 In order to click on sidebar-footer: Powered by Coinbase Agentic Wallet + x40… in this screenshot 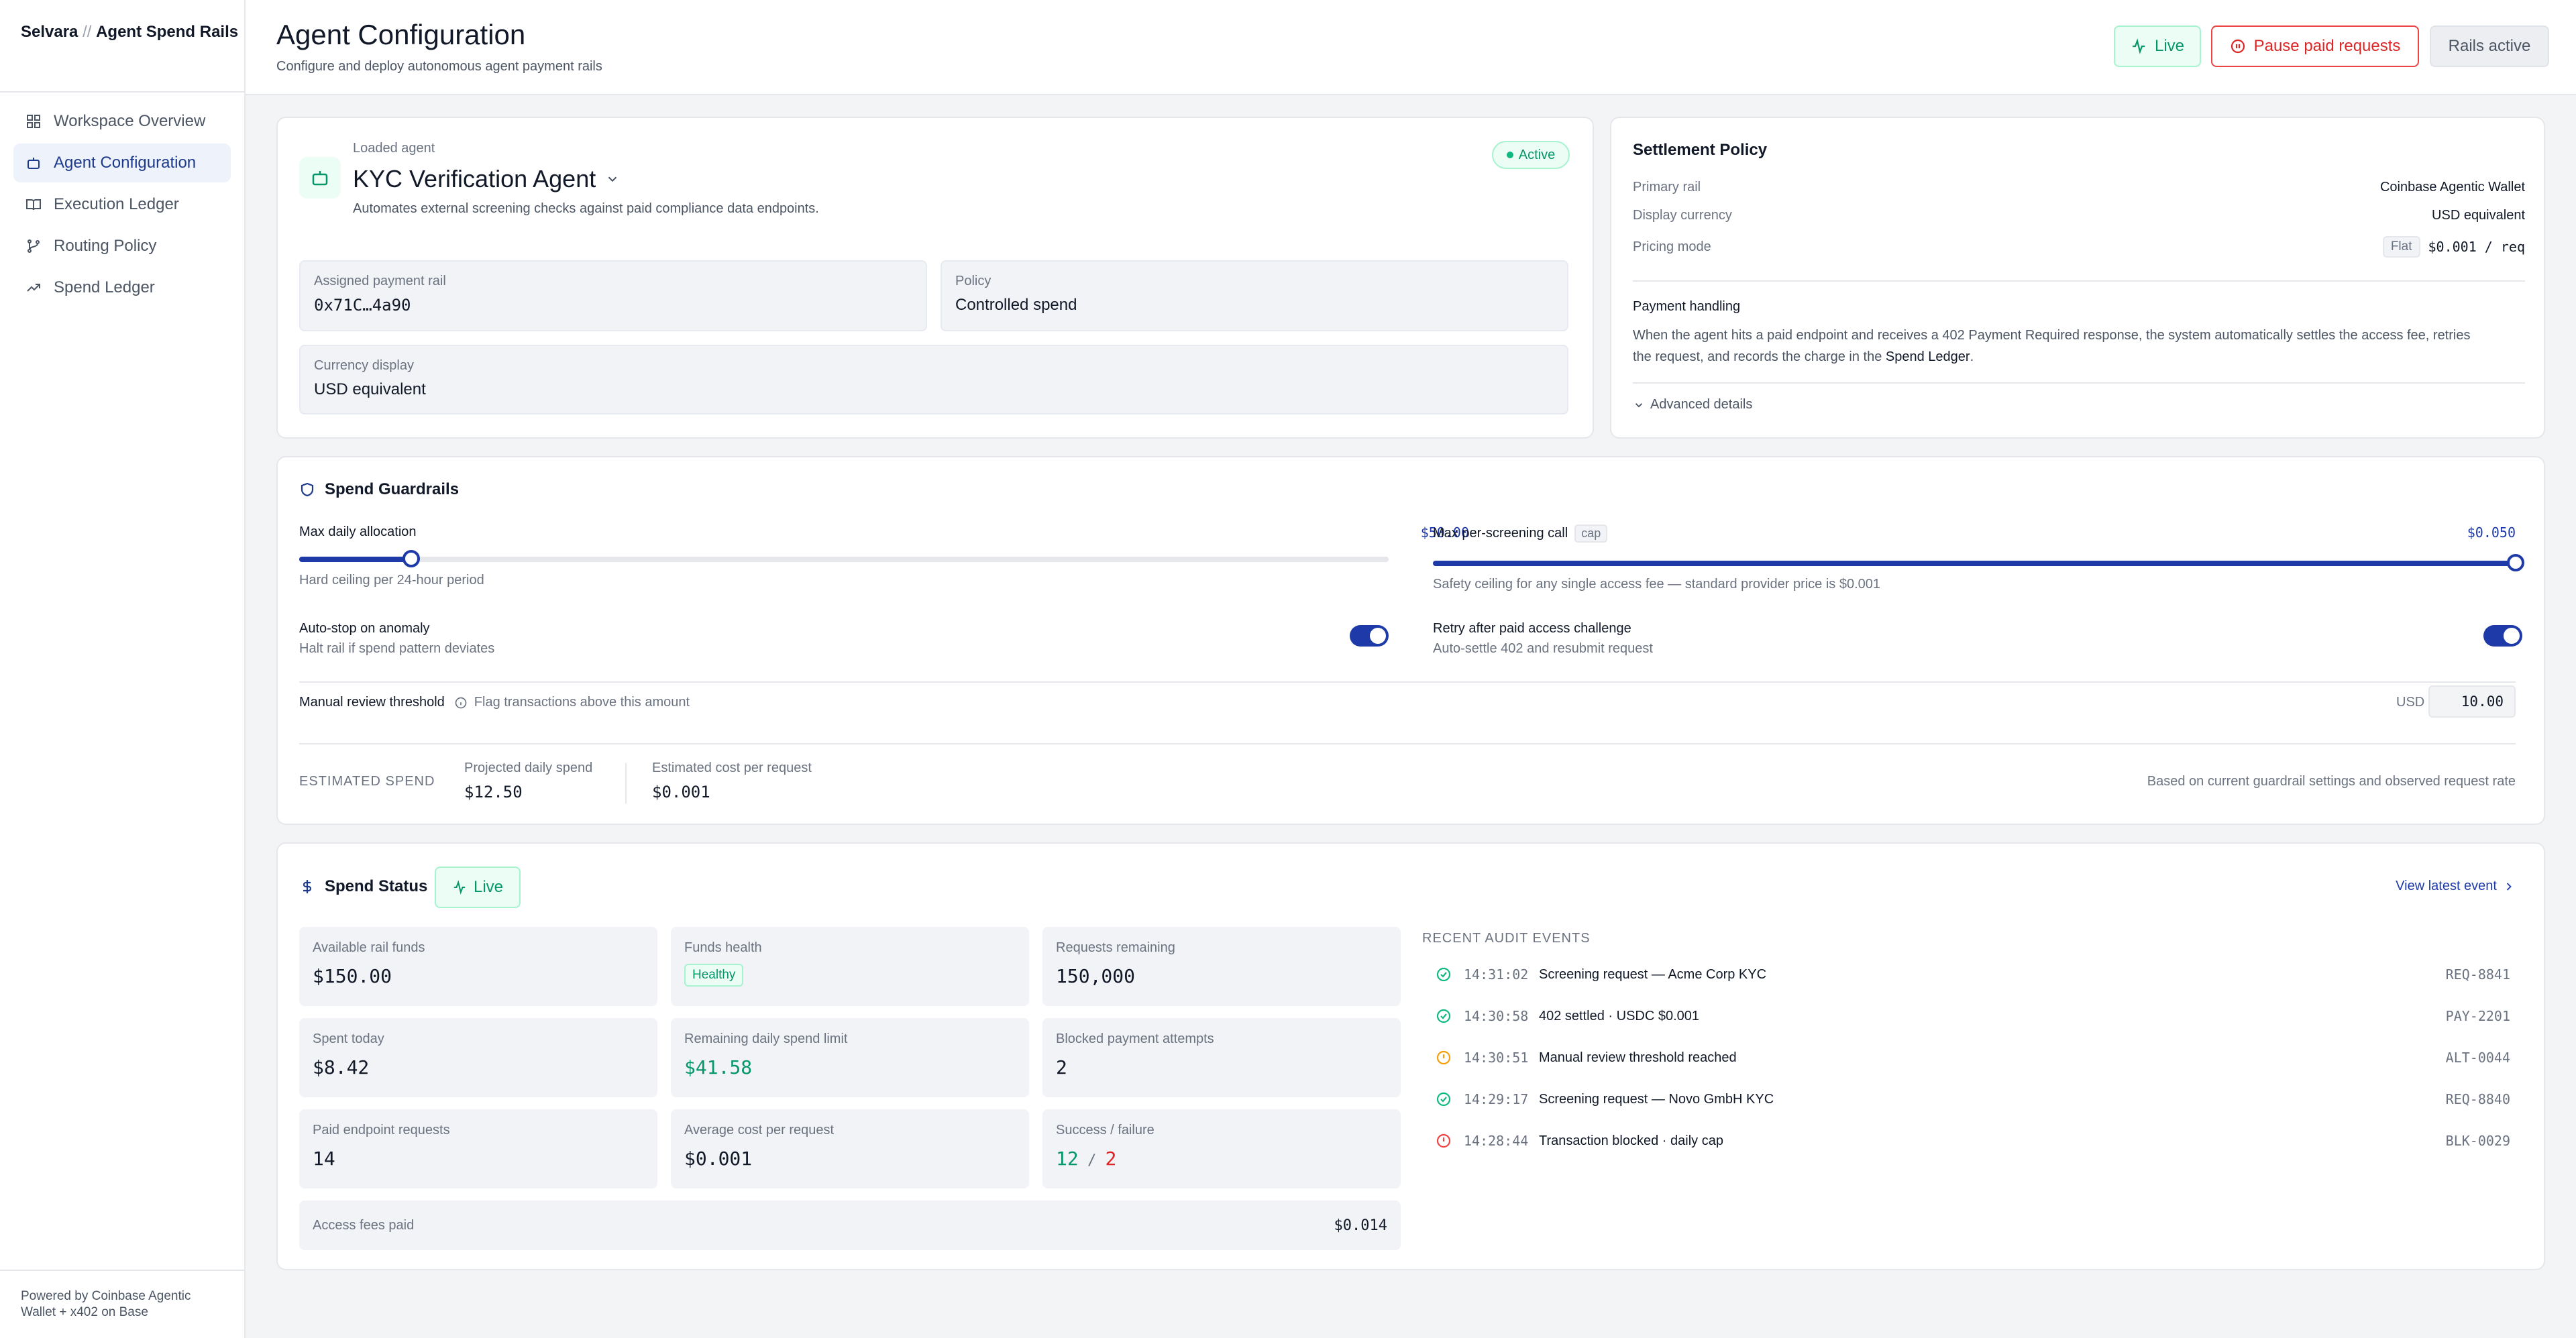, I will do `click(122, 1304)`.